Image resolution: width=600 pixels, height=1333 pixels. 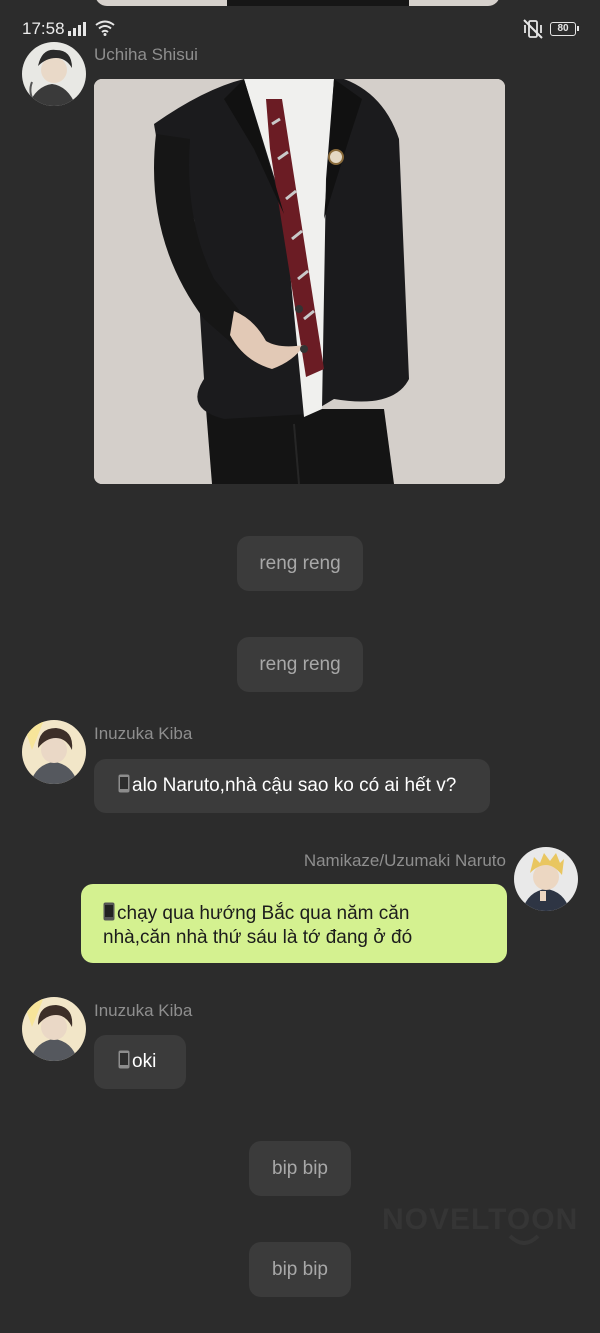 What do you see at coordinates (263, 913) in the screenshot?
I see `message-text-line-1: chạy qua hướng Bắc qua năm căn` at bounding box center [263, 913].